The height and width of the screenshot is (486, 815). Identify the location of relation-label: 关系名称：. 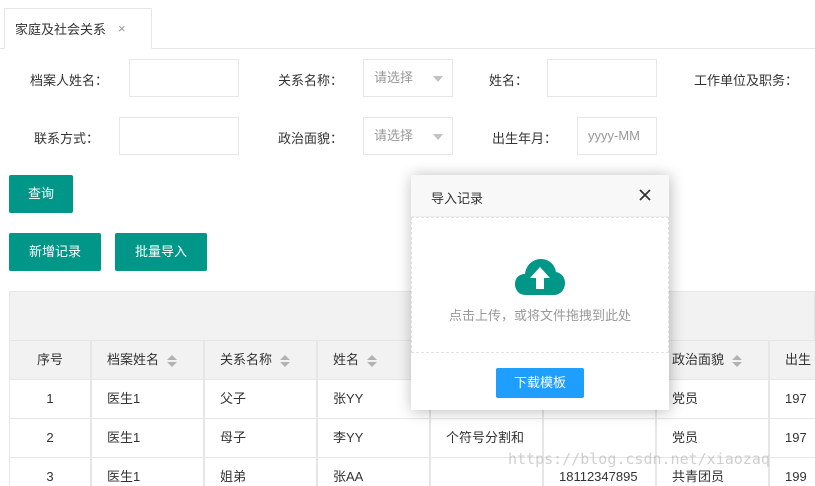
(311, 80).